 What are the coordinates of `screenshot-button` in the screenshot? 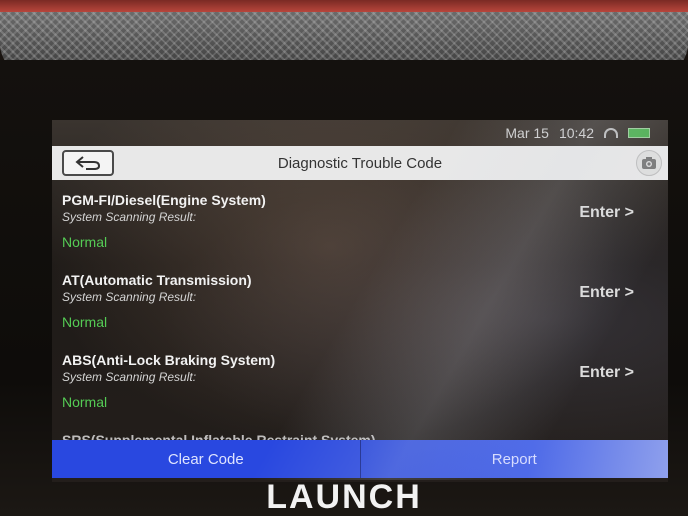 It's located at (649, 163).